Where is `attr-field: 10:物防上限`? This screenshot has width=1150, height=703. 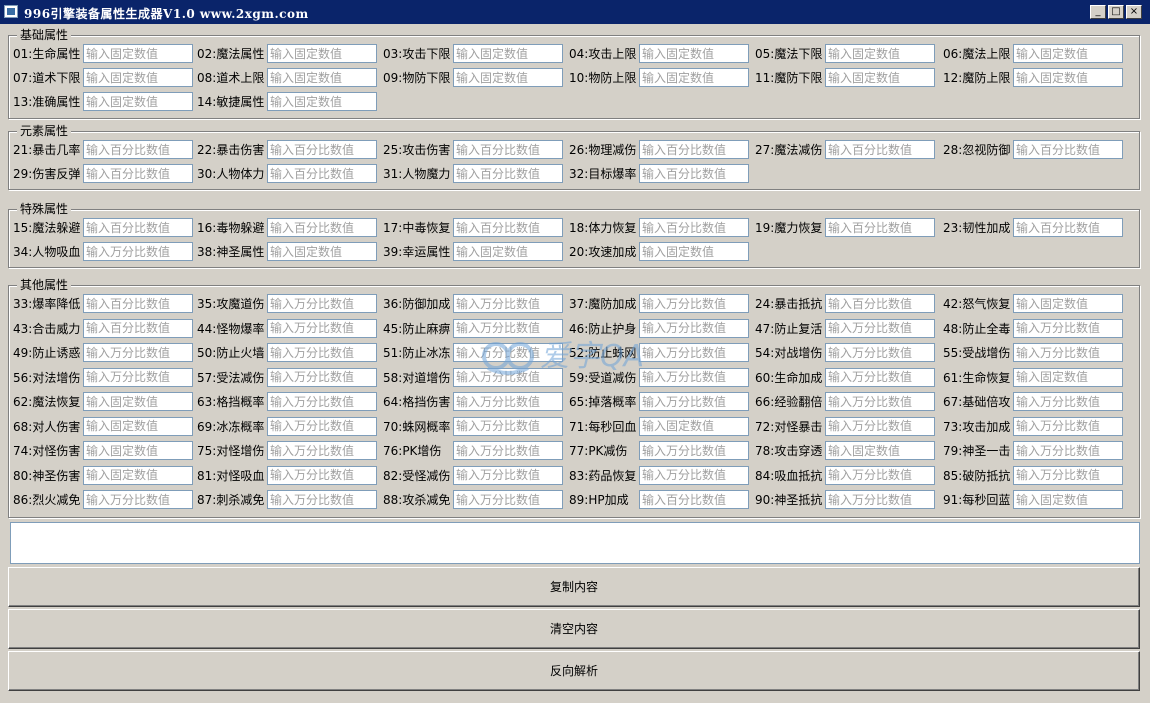
attr-field: 10:物防上限 is located at coordinates (661, 78).